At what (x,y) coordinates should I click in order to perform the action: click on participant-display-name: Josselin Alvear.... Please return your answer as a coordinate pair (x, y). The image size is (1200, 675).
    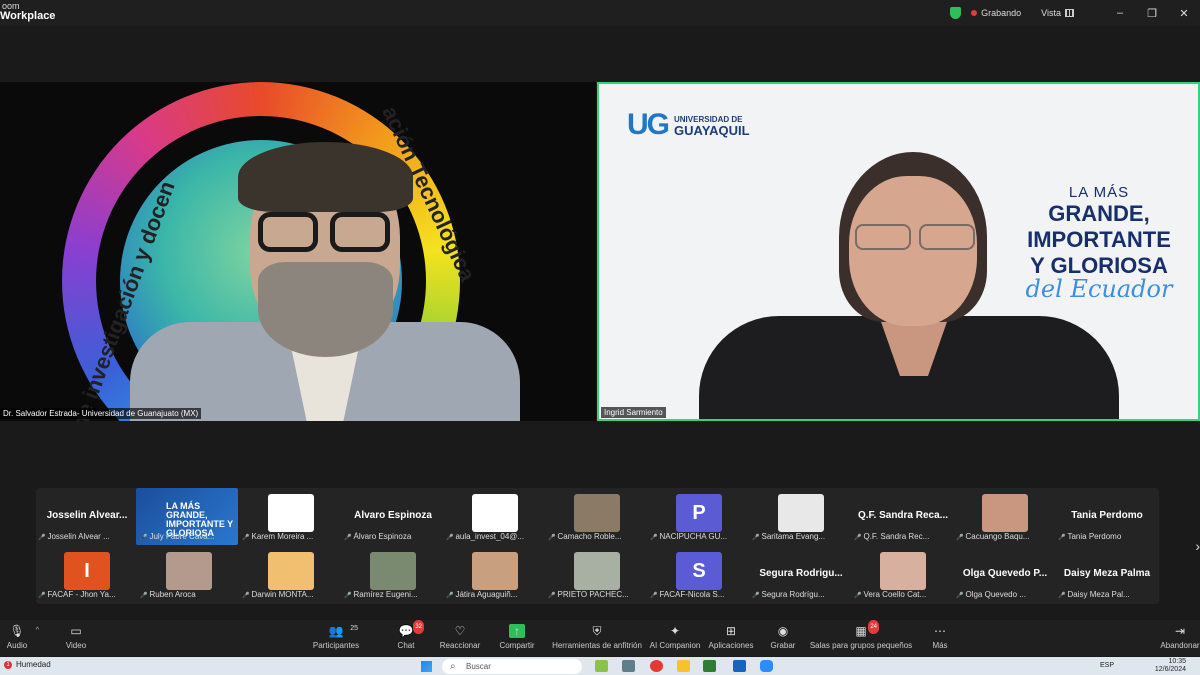
    Looking at the image, I should click on (87, 515).